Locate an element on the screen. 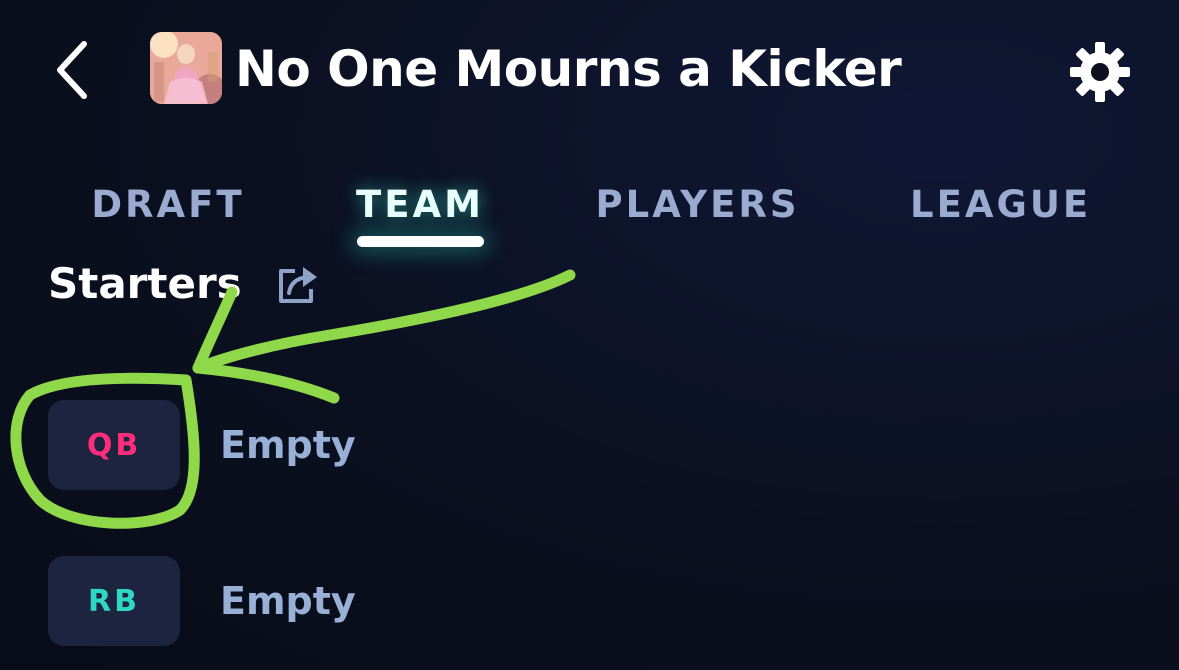 The height and width of the screenshot is (670, 1179). tab-bar: DRAFT TEAM PLAYERS LEAGUE is located at coordinates (589, 205).